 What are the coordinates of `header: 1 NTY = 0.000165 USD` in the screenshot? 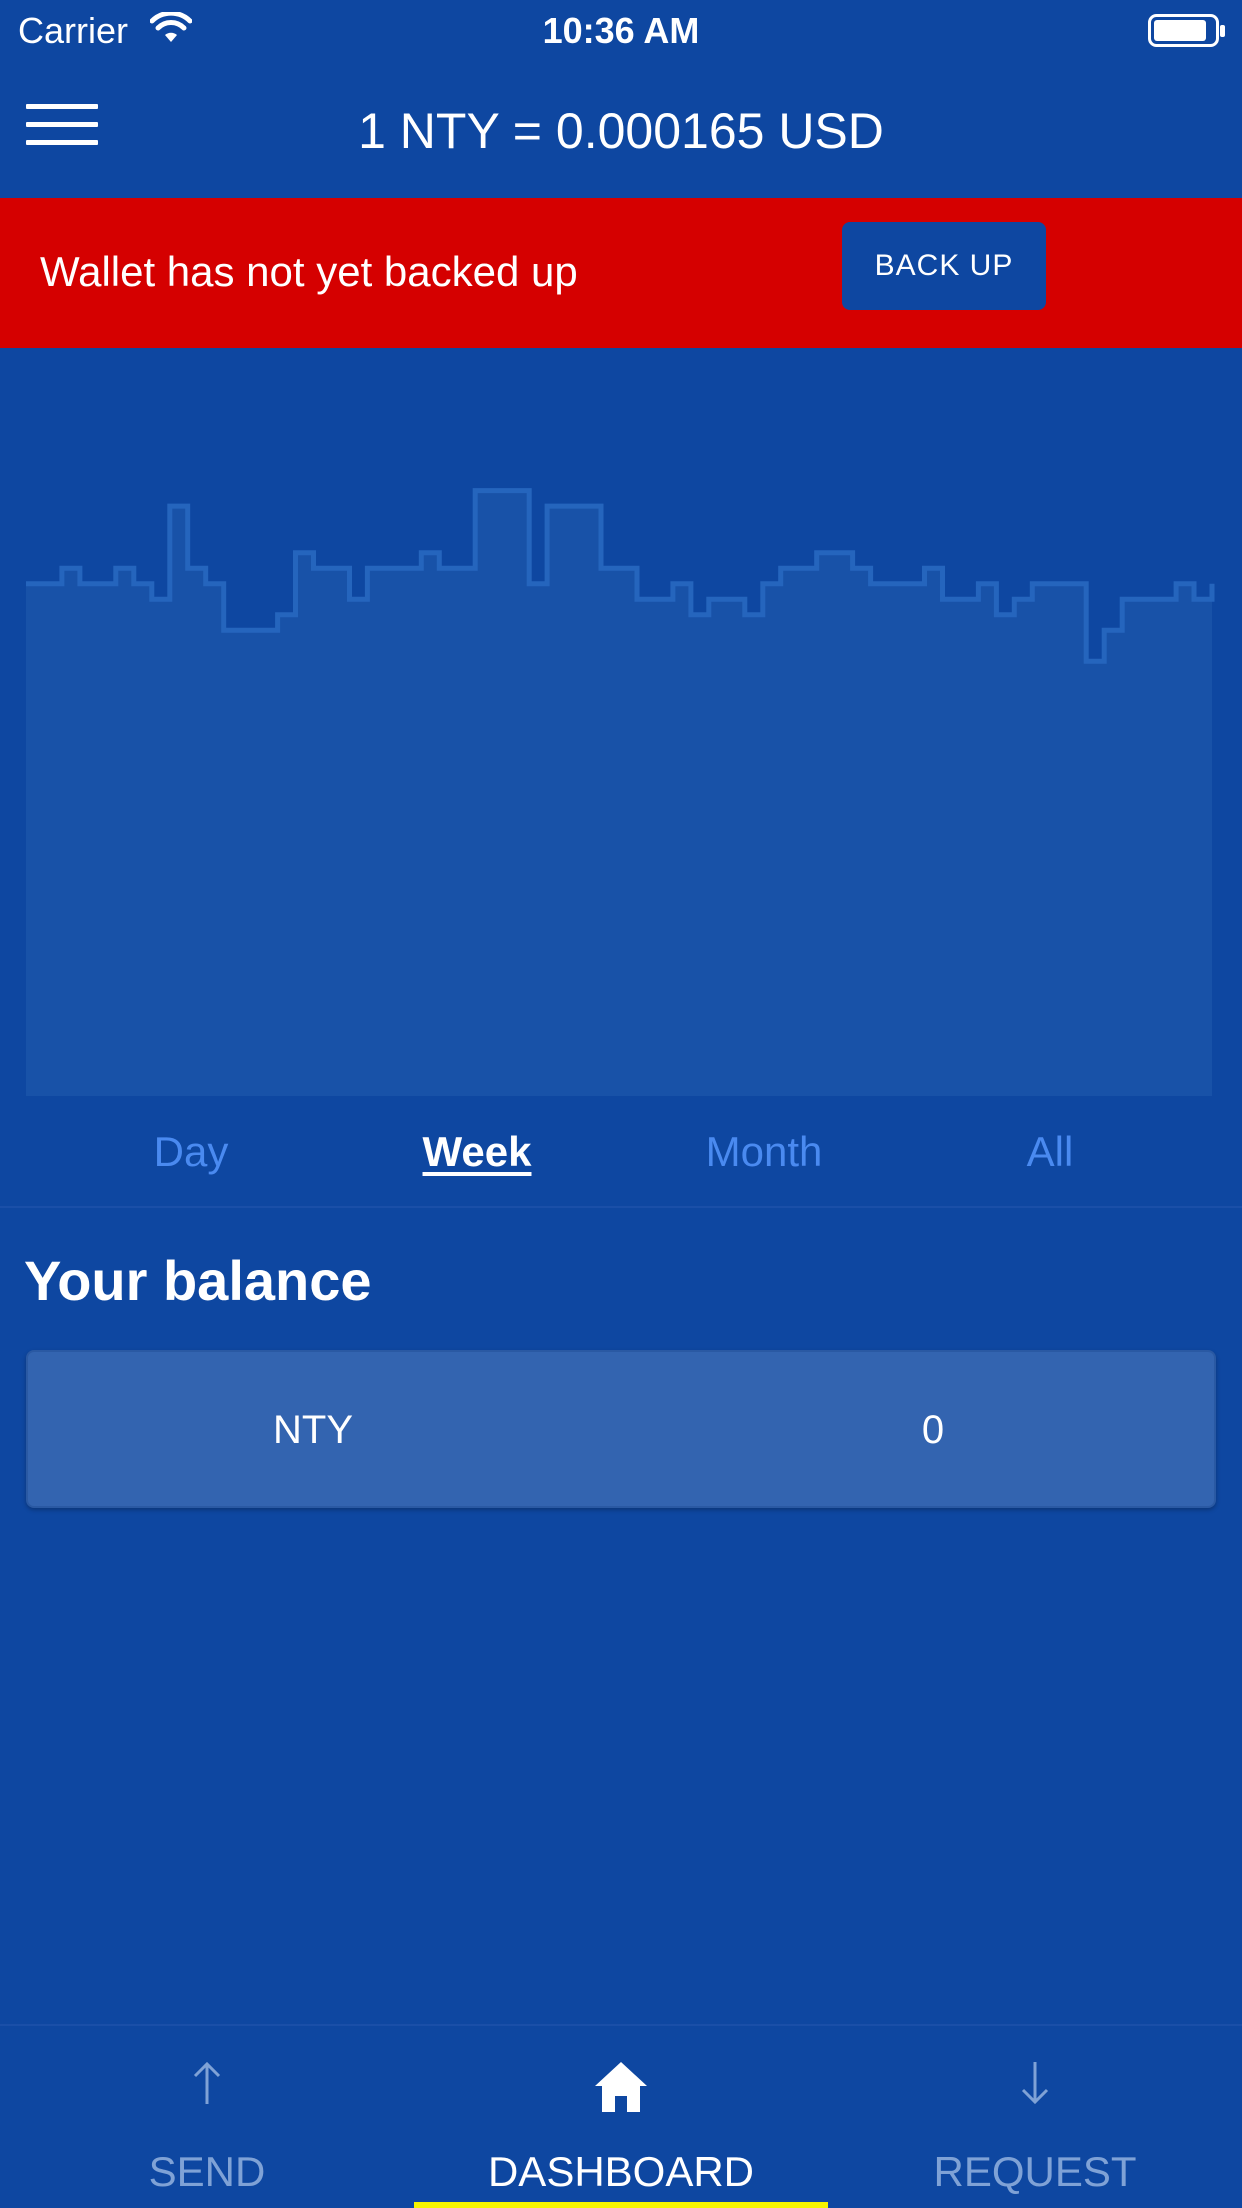 It's located at (621, 130).